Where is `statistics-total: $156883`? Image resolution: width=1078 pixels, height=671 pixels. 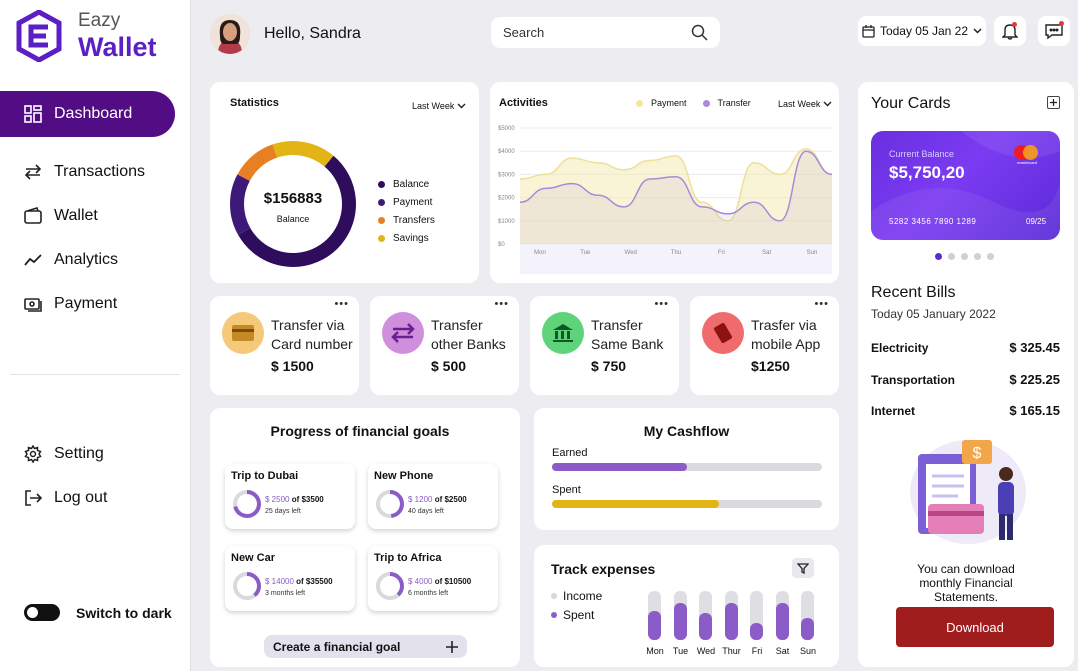 statistics-total: $156883 is located at coordinates (293, 198).